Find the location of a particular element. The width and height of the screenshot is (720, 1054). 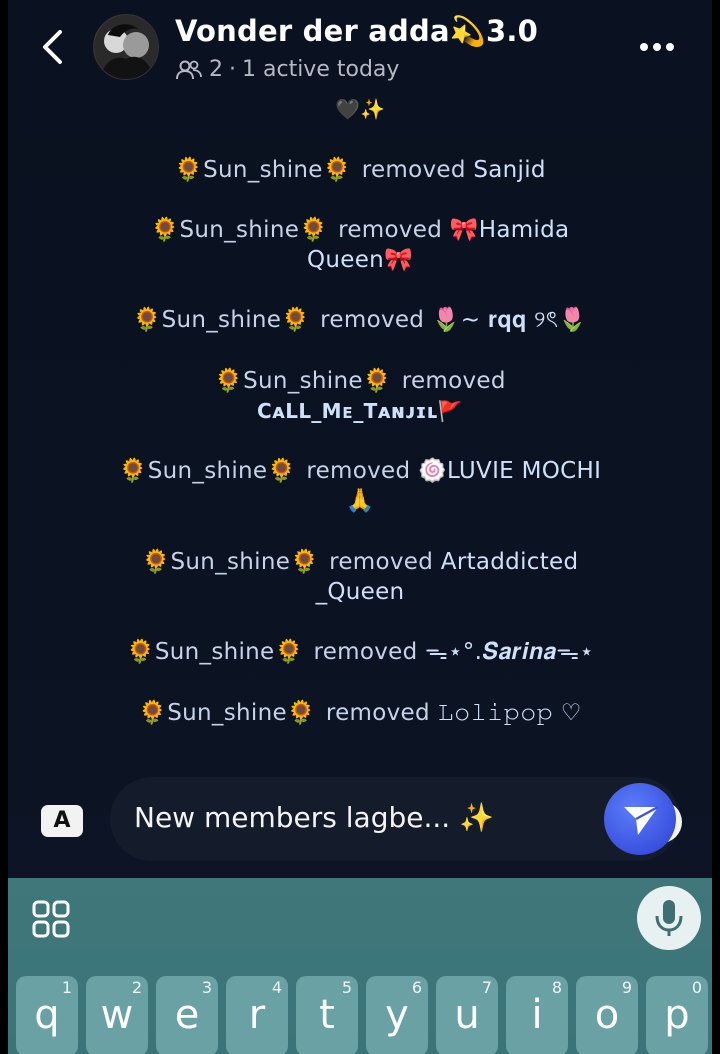

send-button is located at coordinates (640, 819).